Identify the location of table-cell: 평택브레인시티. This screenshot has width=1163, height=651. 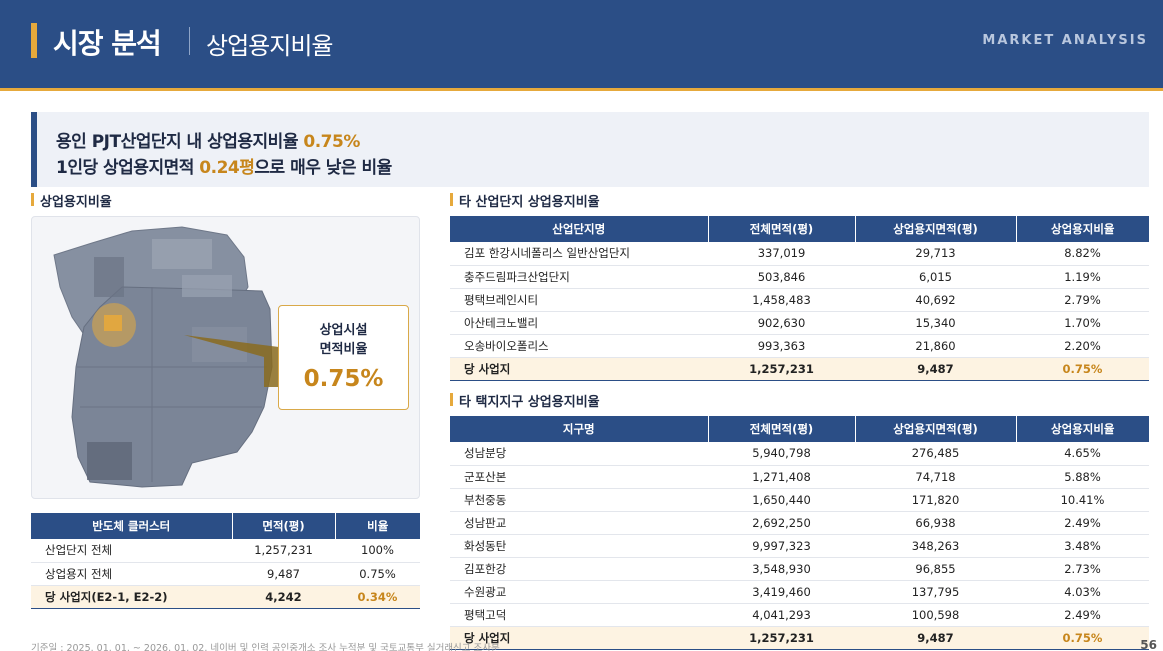
(579, 300).